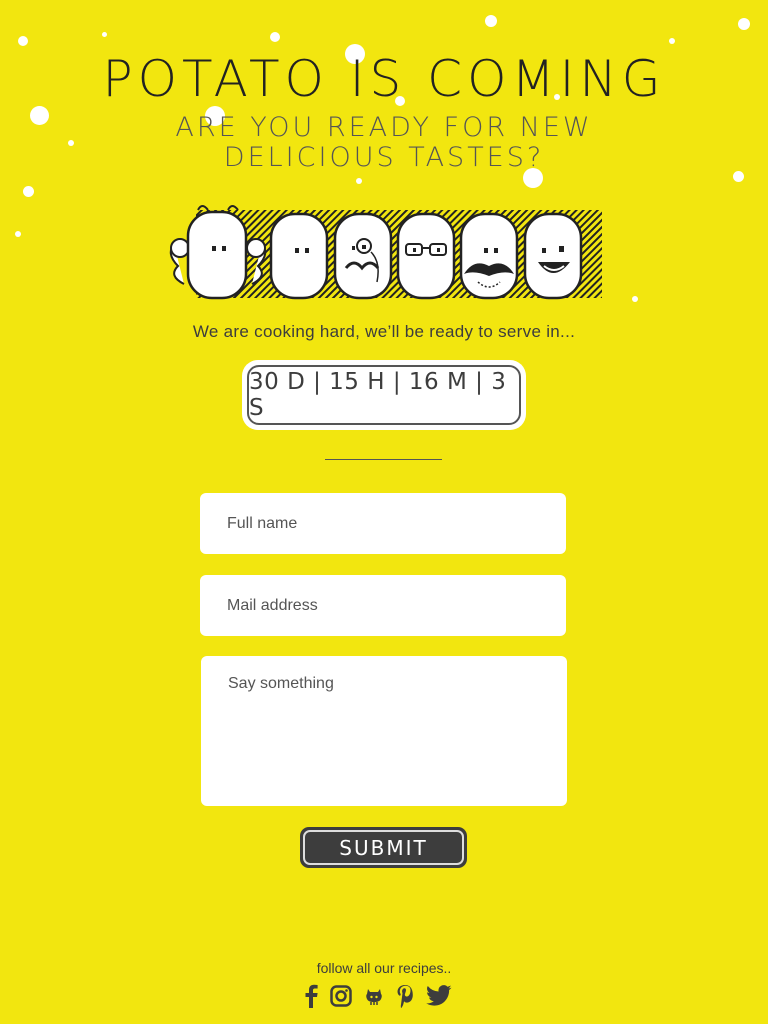 This screenshot has height=1024, width=768. What do you see at coordinates (384, 79) in the screenshot?
I see `page-title: POTATO IS COMING` at bounding box center [384, 79].